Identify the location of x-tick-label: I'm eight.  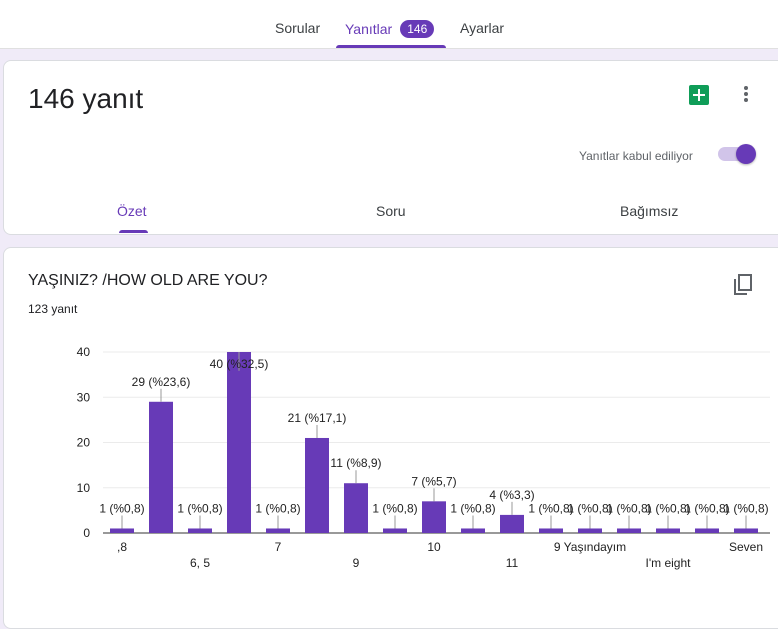
(669, 563).